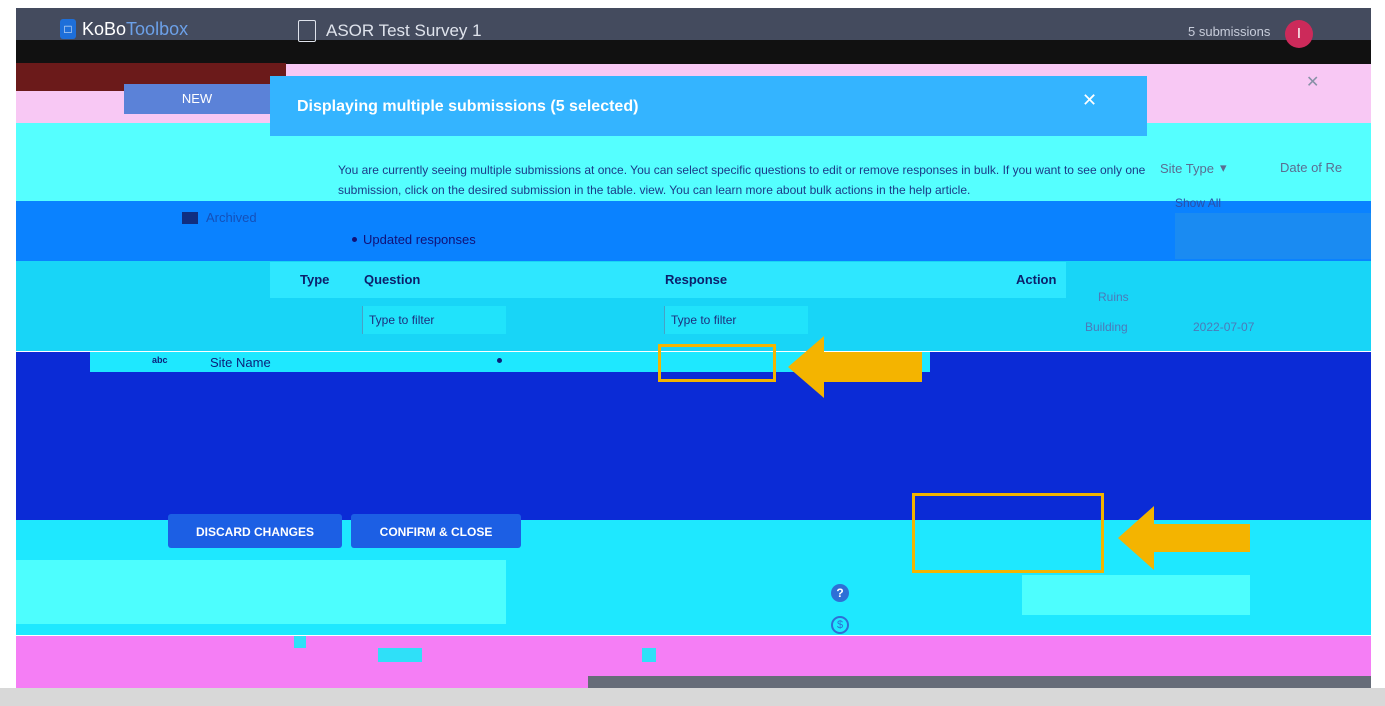 Image resolution: width=1385 pixels, height=706 pixels. I want to click on form-file-icon, so click(307, 31).